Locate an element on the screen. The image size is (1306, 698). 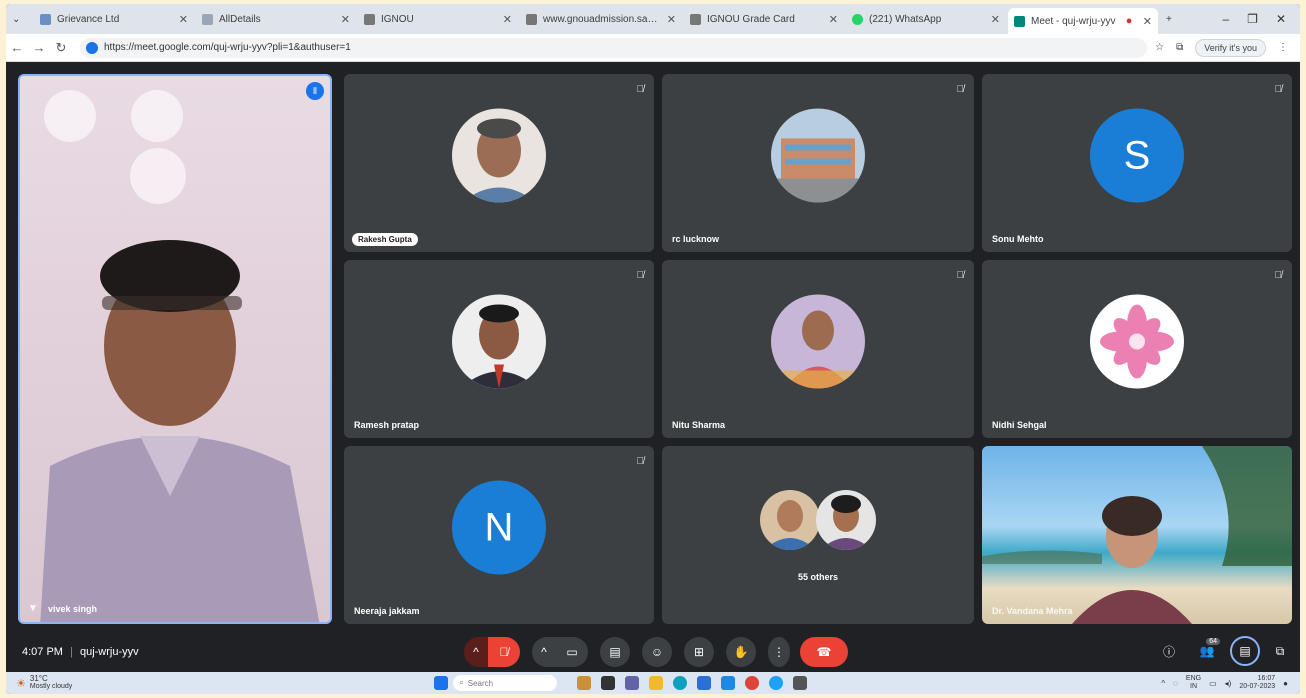
weather-icon: ☀ is located at coordinates (21, 683).